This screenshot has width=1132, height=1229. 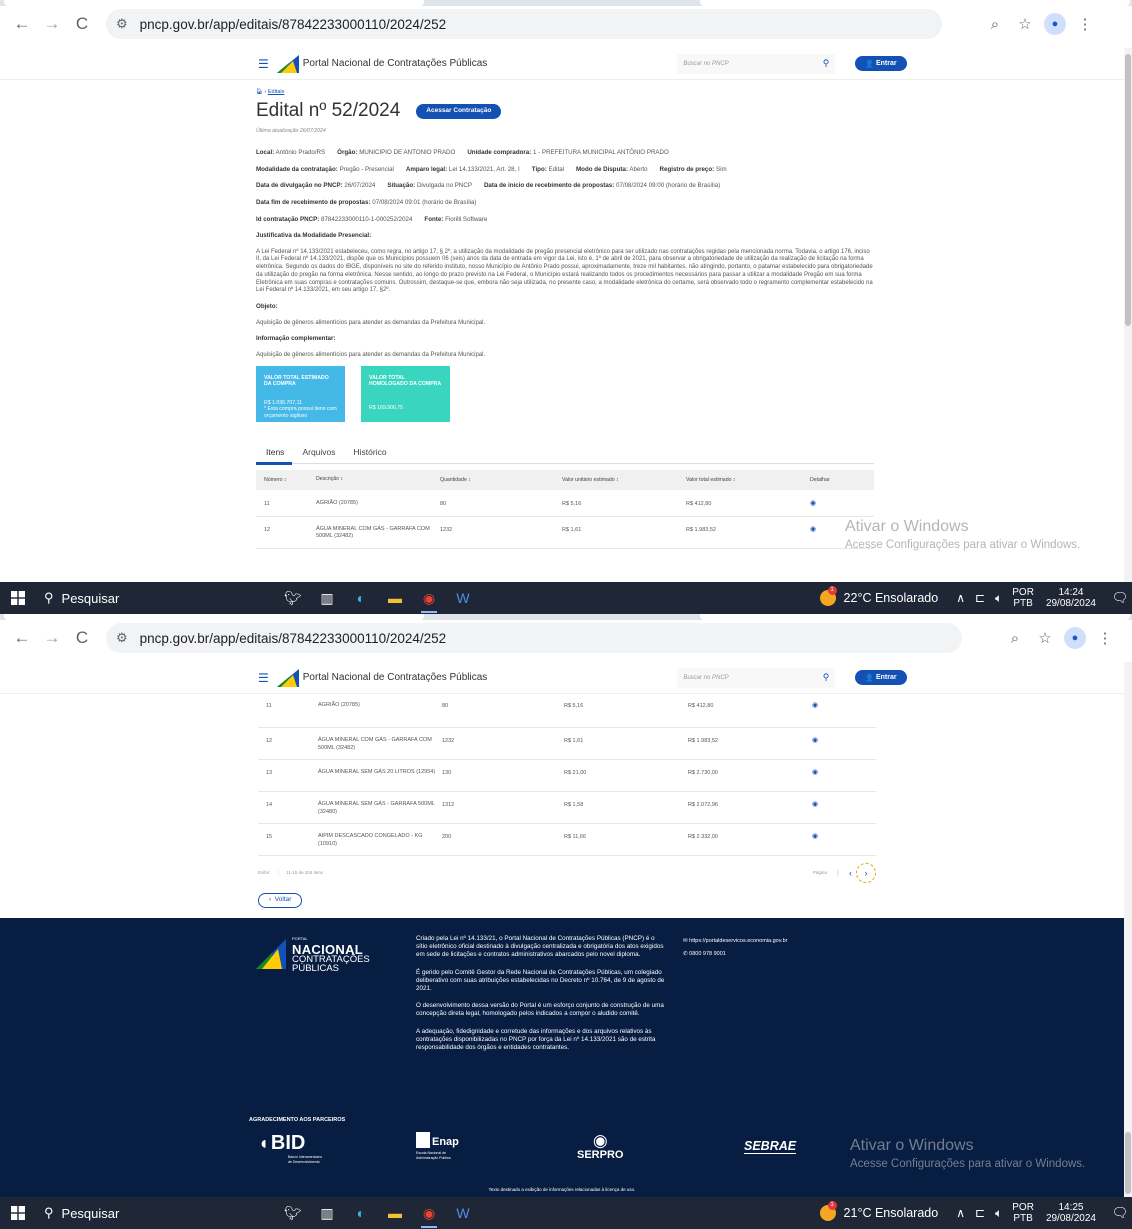 What do you see at coordinates (693, 169) in the screenshot?
I see `field-registro: Registro de preço: Sim` at bounding box center [693, 169].